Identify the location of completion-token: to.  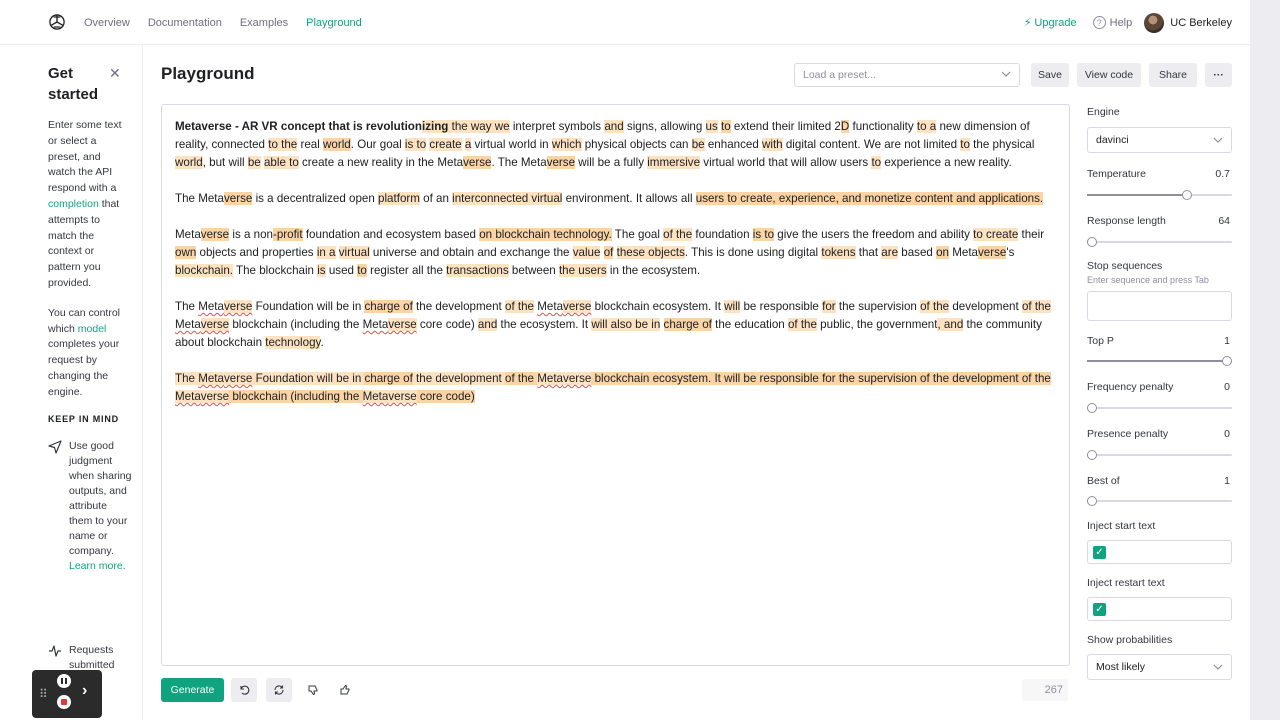
(362, 270).